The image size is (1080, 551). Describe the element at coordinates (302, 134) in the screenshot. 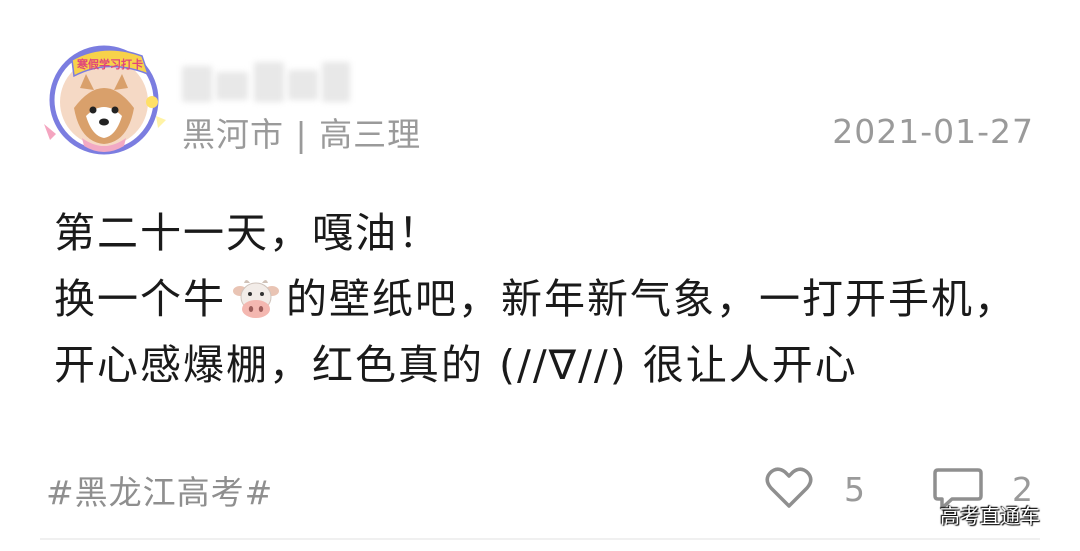

I see `location-grade: 黑河市 | 高三理` at that location.